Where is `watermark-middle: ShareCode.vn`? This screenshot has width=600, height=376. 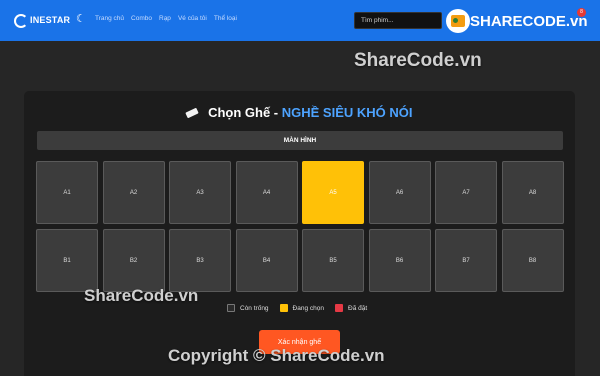 watermark-middle: ShareCode.vn is located at coordinates (141, 295).